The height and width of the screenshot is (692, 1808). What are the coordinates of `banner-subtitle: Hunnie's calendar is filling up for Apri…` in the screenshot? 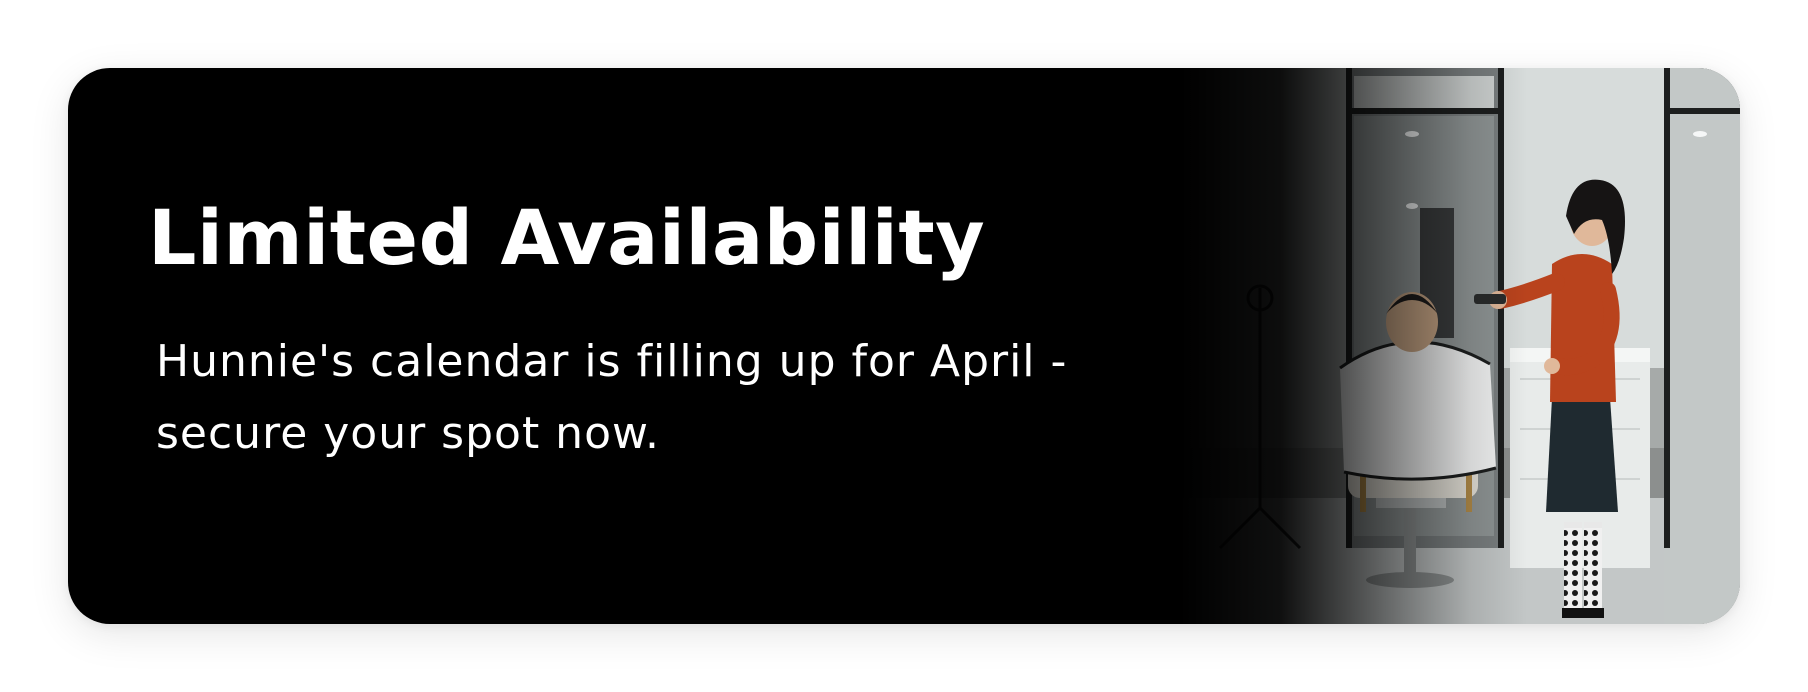 It's located at (612, 397).